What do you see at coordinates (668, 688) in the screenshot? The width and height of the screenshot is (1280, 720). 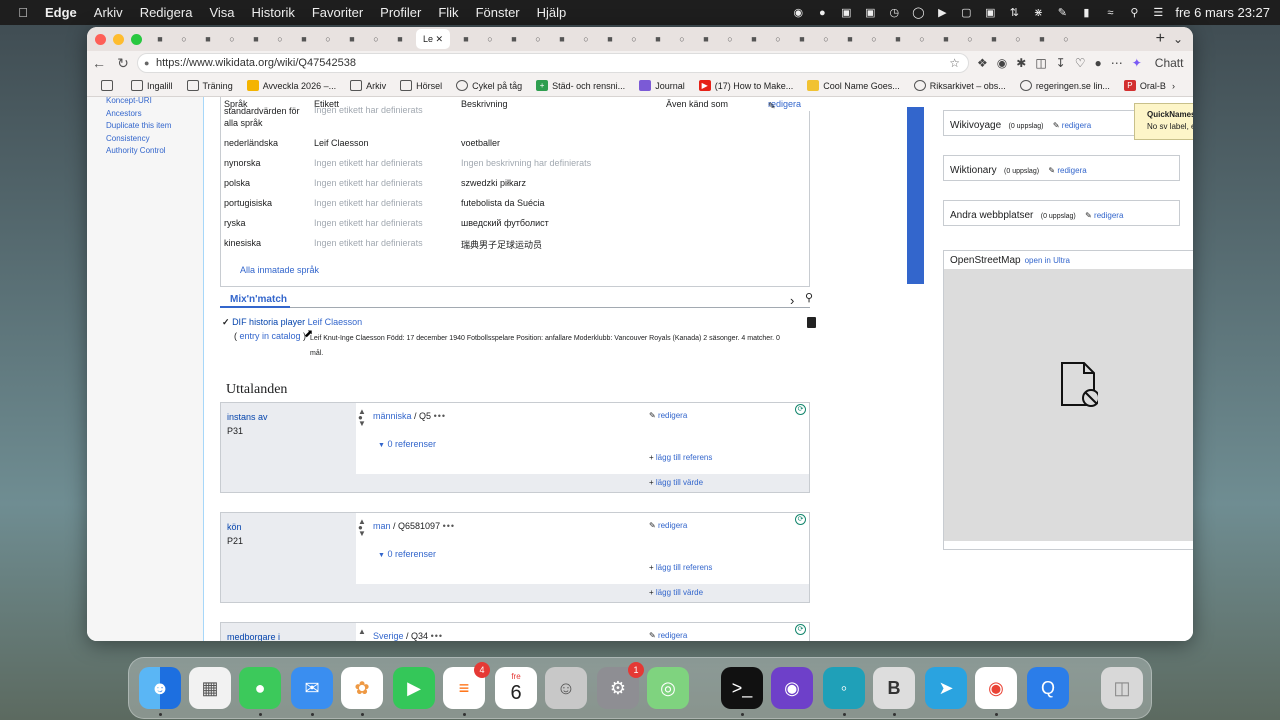 I see `findmy-icon: ◎` at bounding box center [668, 688].